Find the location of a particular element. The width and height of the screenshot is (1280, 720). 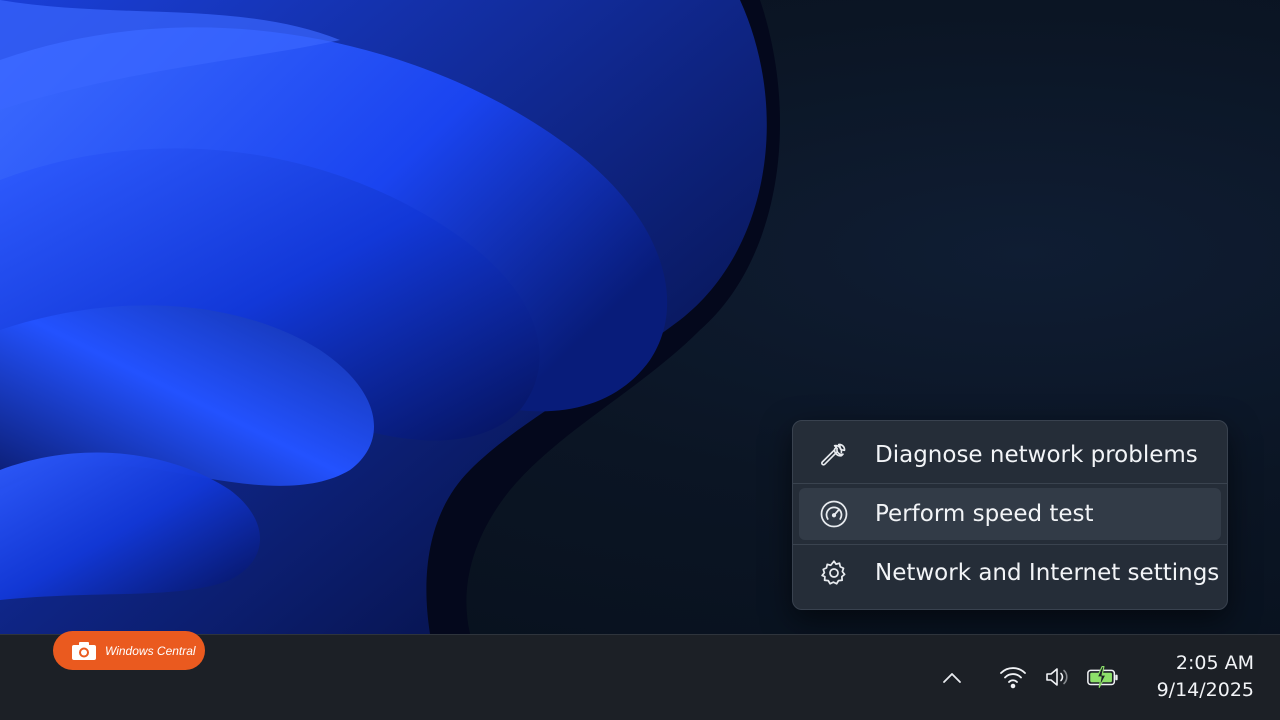

menu-item-label: Diagnose network problems is located at coordinates (1036, 455).